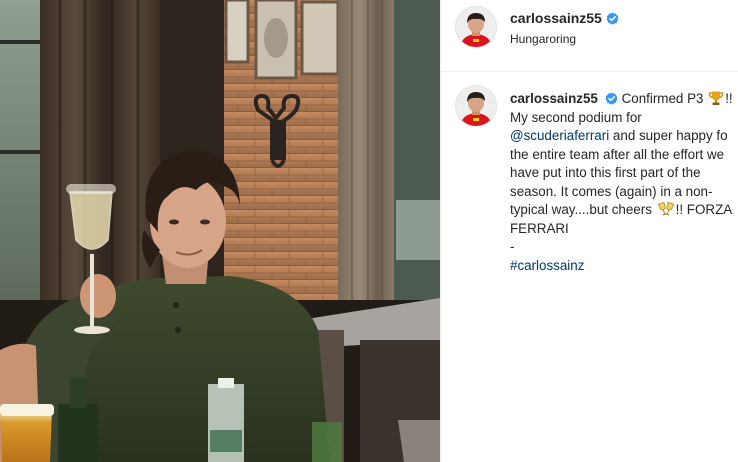 The height and width of the screenshot is (462, 738). Describe the element at coordinates (716, 98) in the screenshot. I see `trophy-icon` at that location.